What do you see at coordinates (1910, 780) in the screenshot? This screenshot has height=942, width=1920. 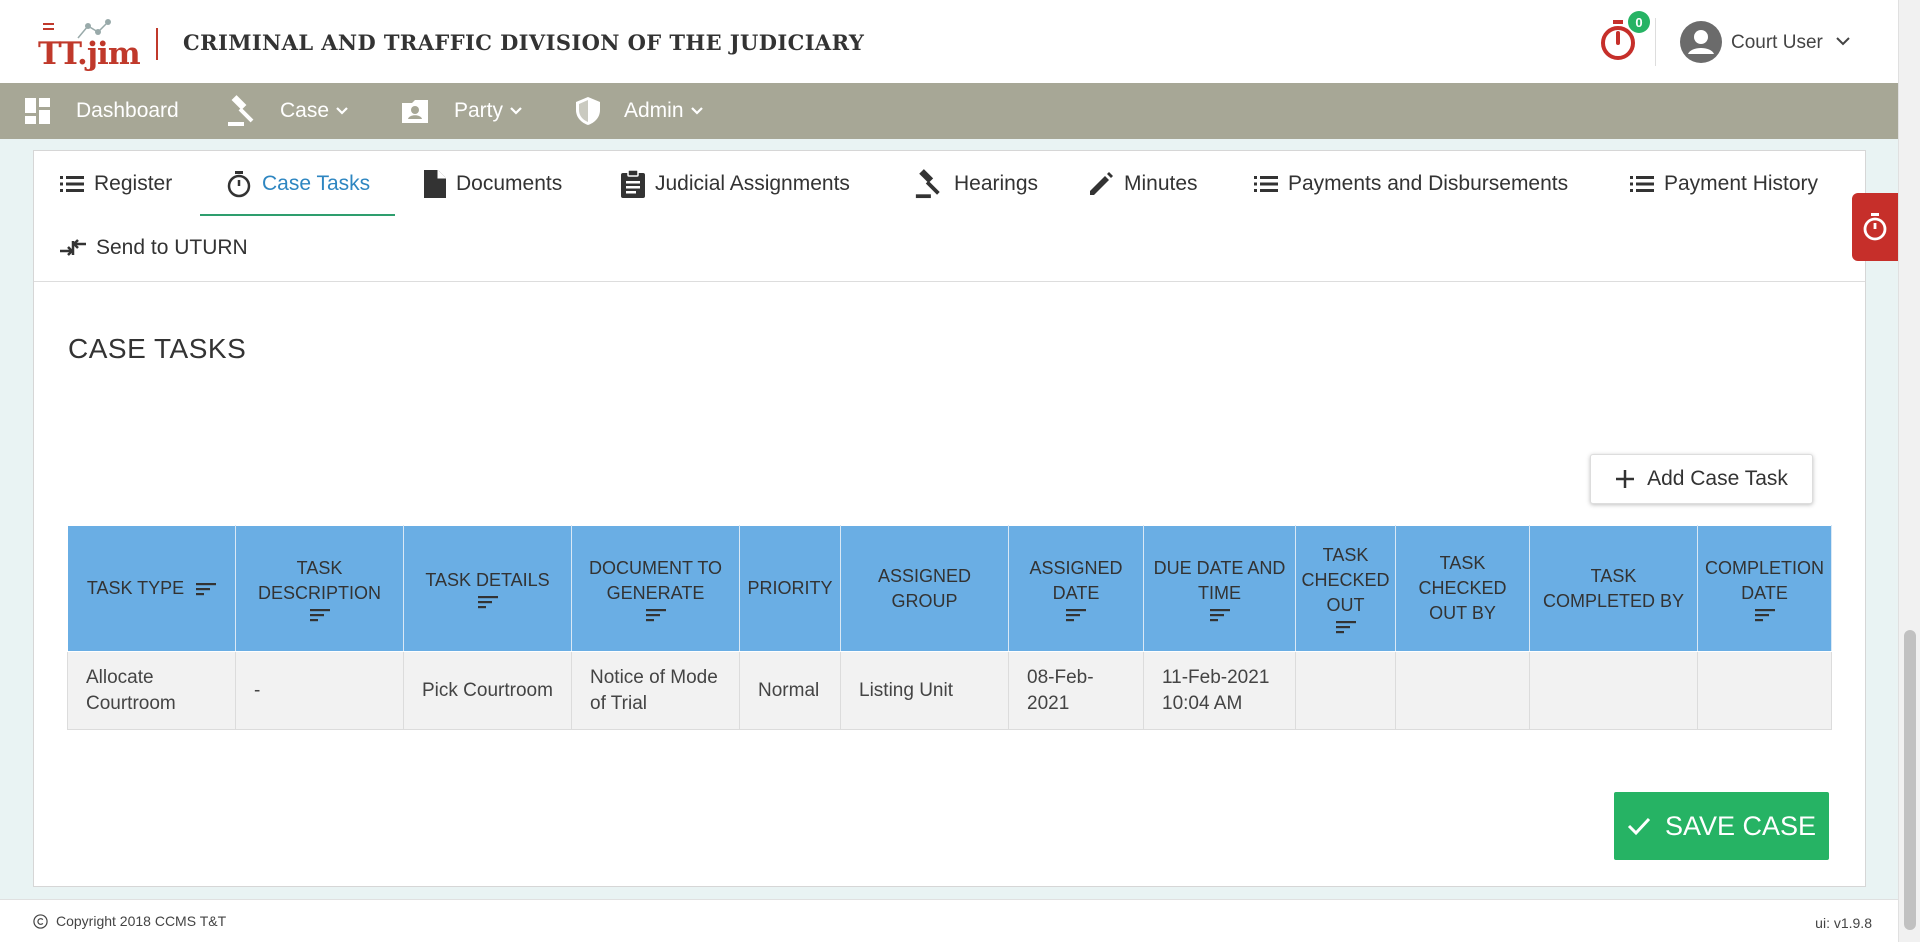 I see `scrollbar-thumb` at bounding box center [1910, 780].